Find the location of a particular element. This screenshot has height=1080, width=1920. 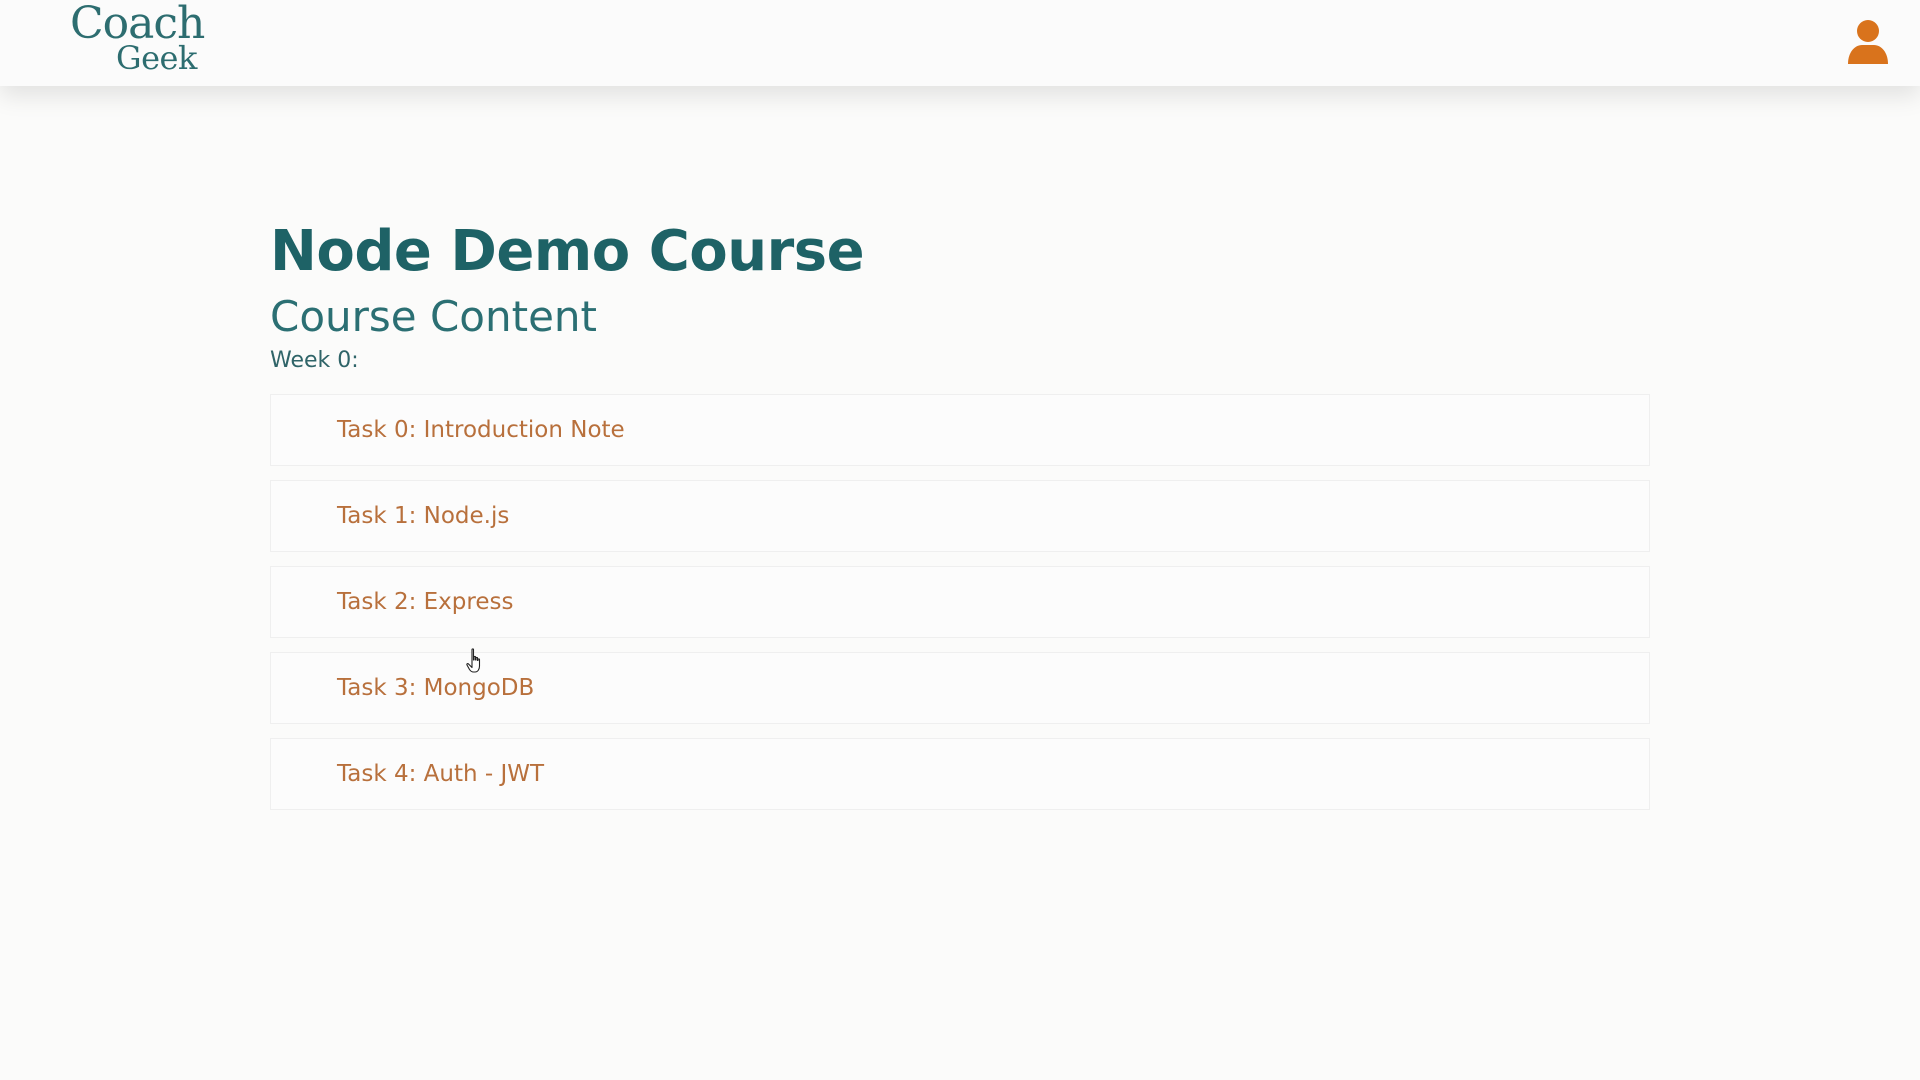

logo-line-2: Geek is located at coordinates (156, 58).